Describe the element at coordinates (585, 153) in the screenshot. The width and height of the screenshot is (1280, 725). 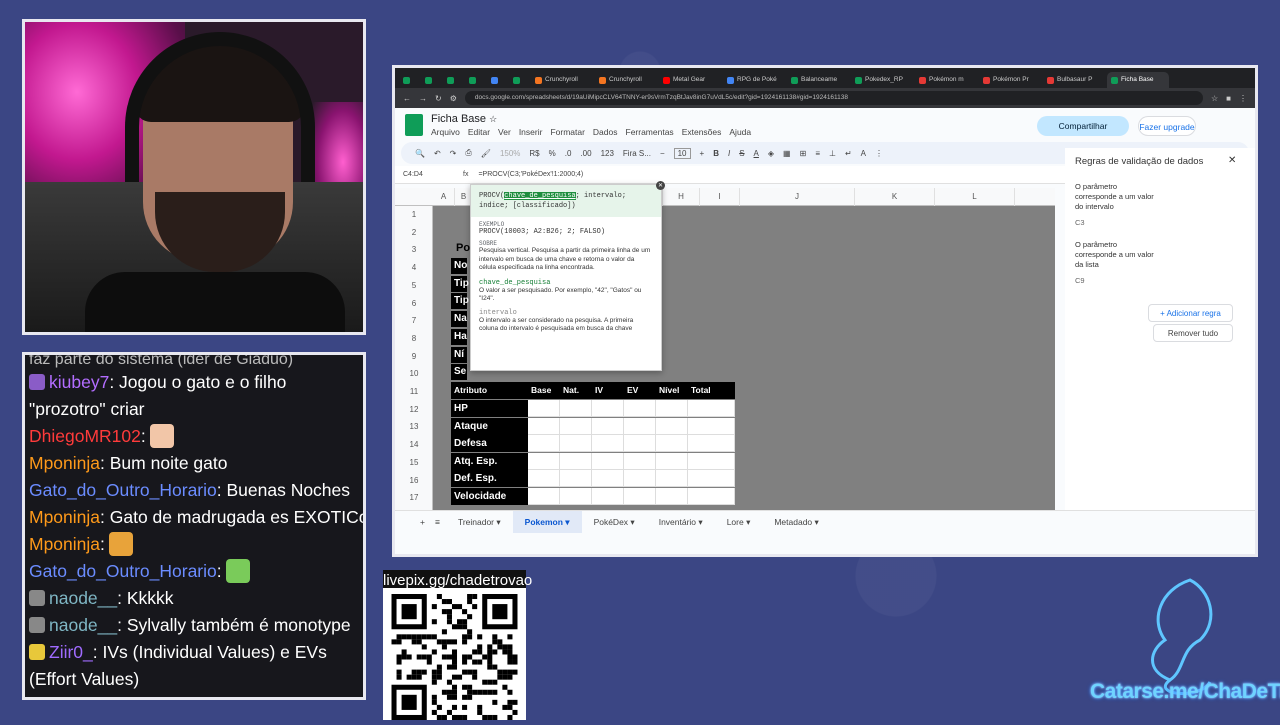
I see `increase-decimal-button: .00` at that location.